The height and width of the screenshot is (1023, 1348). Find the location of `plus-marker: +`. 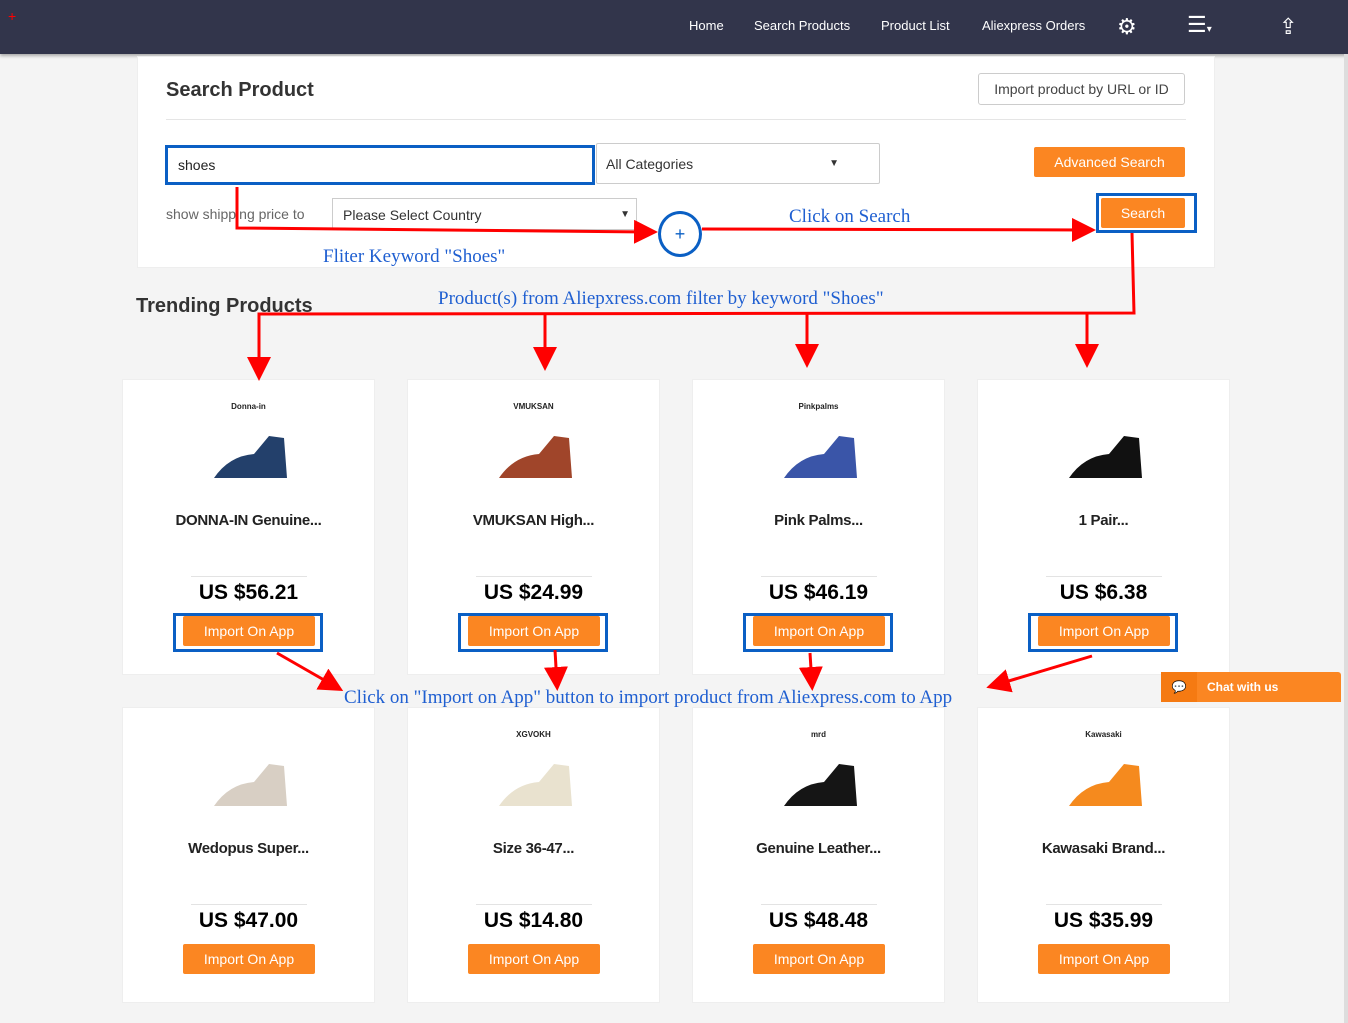

plus-marker: + is located at coordinates (680, 234).